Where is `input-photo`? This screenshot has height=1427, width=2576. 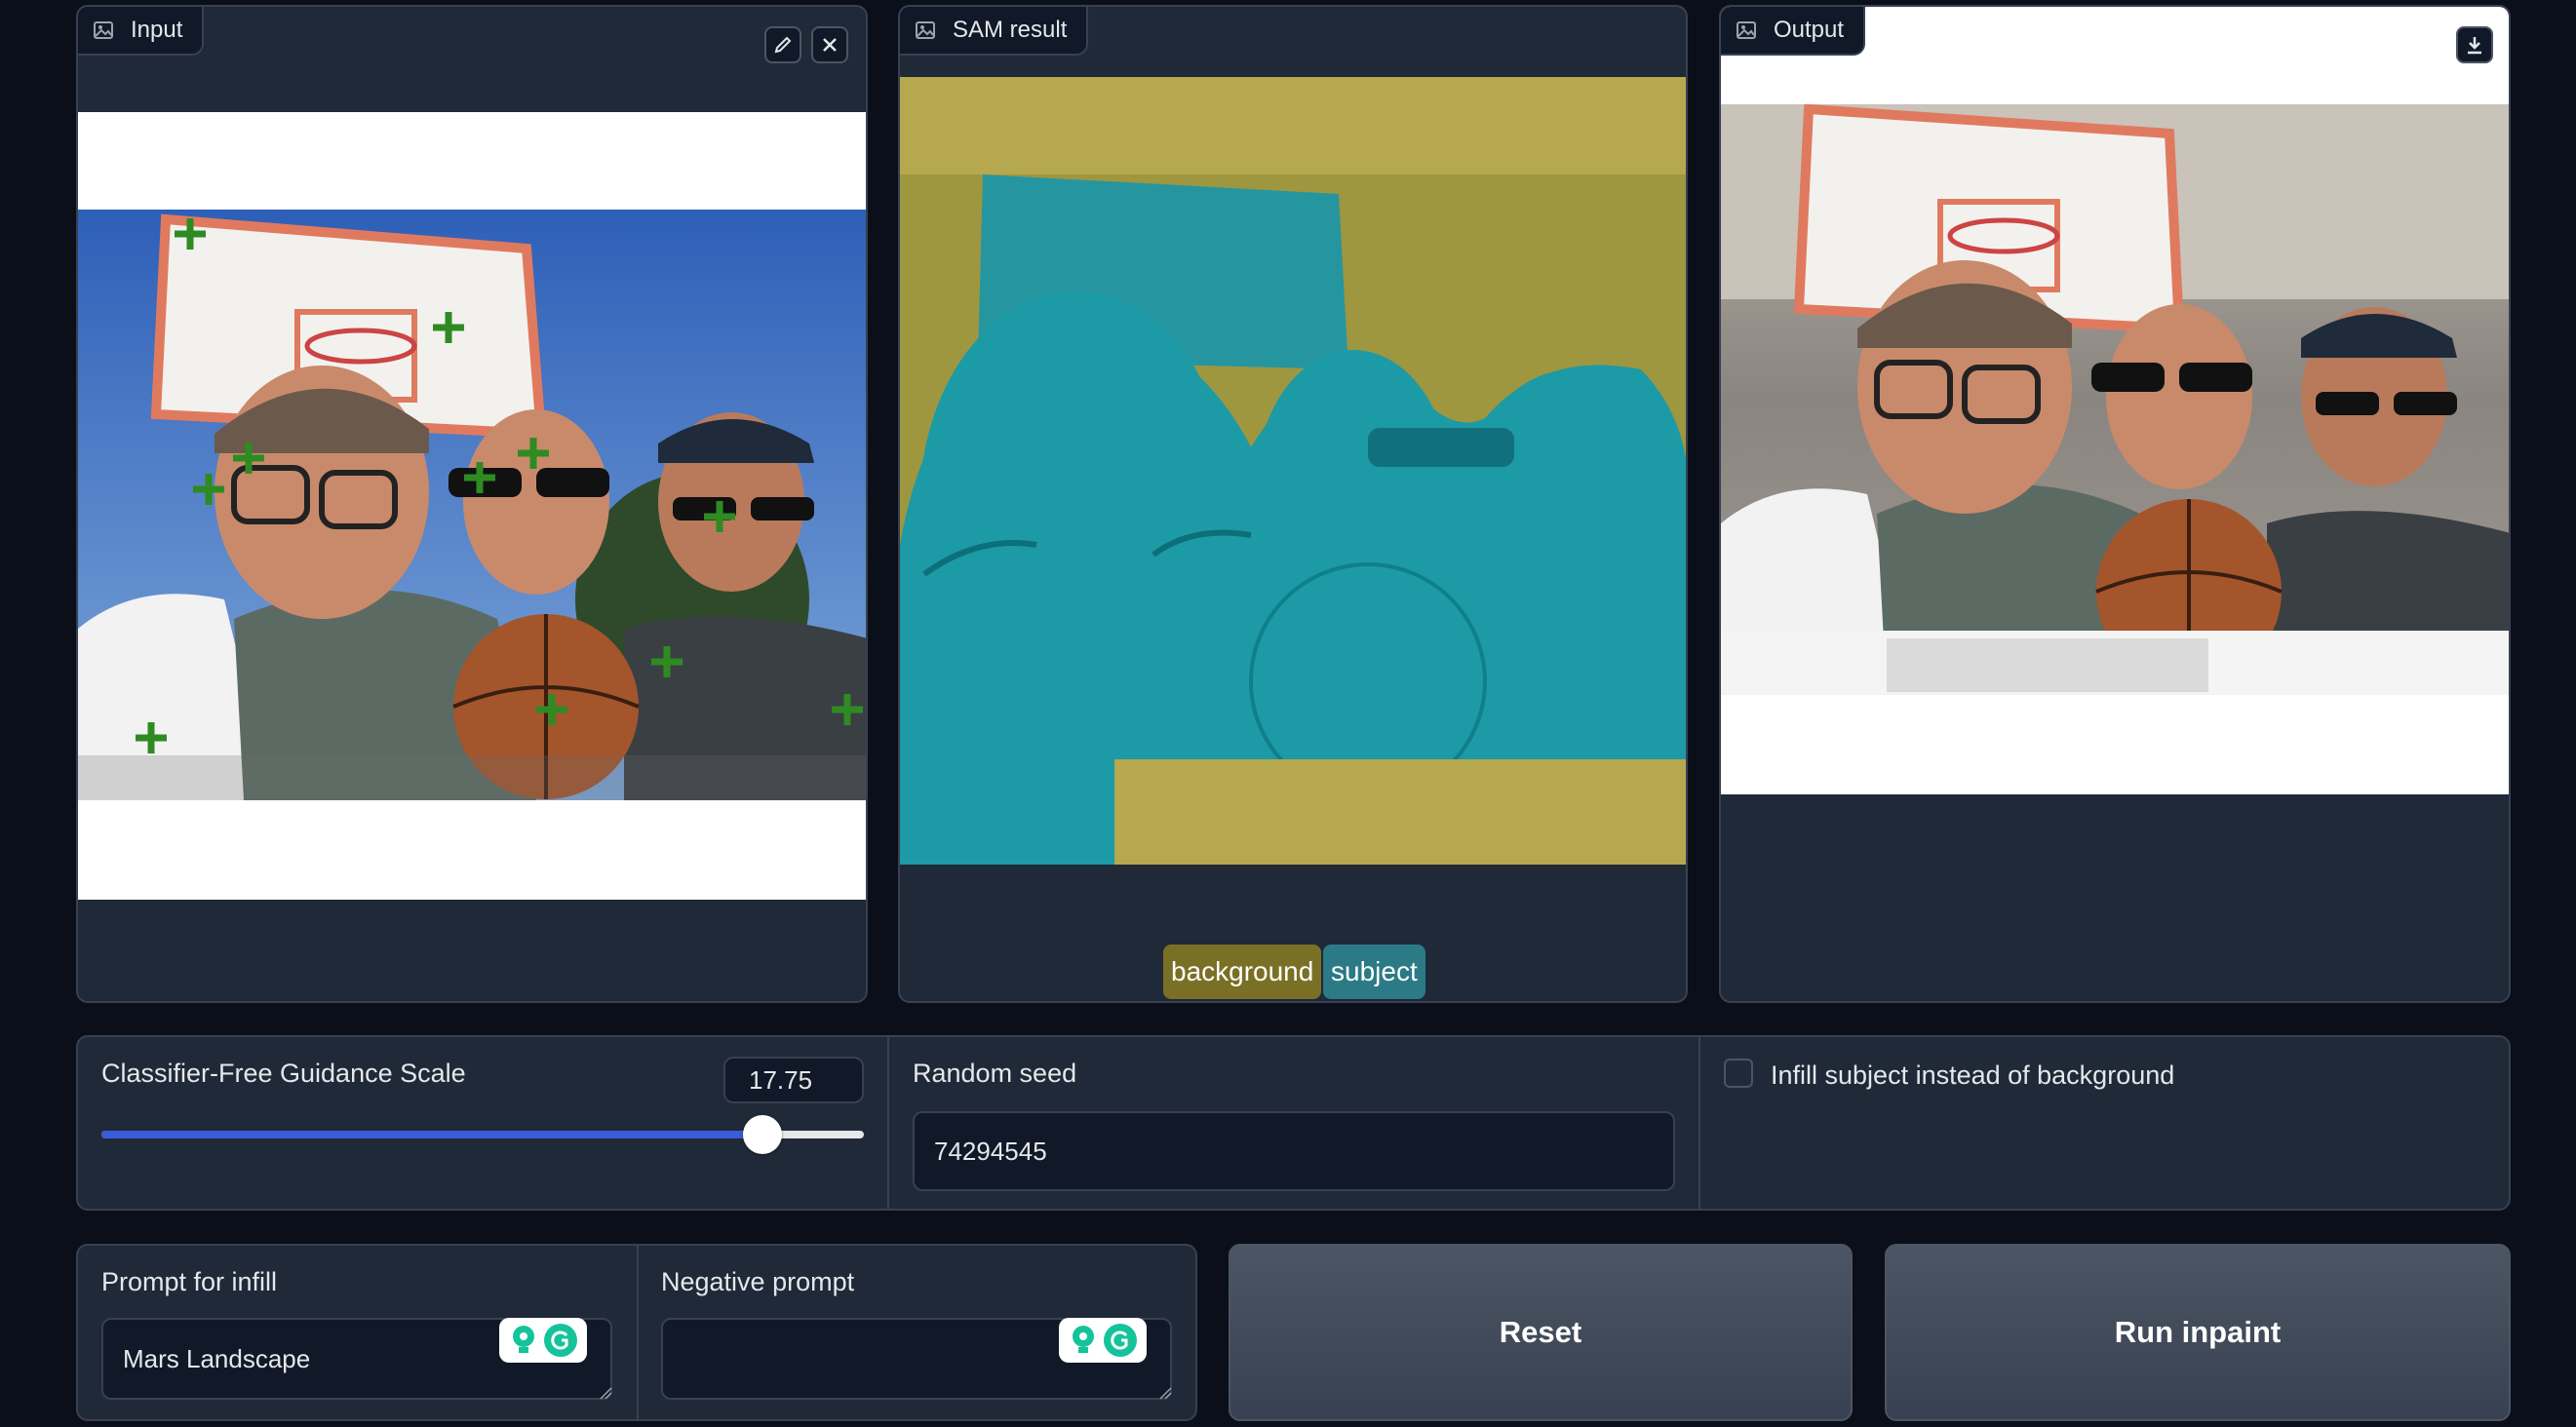 input-photo is located at coordinates (473, 505).